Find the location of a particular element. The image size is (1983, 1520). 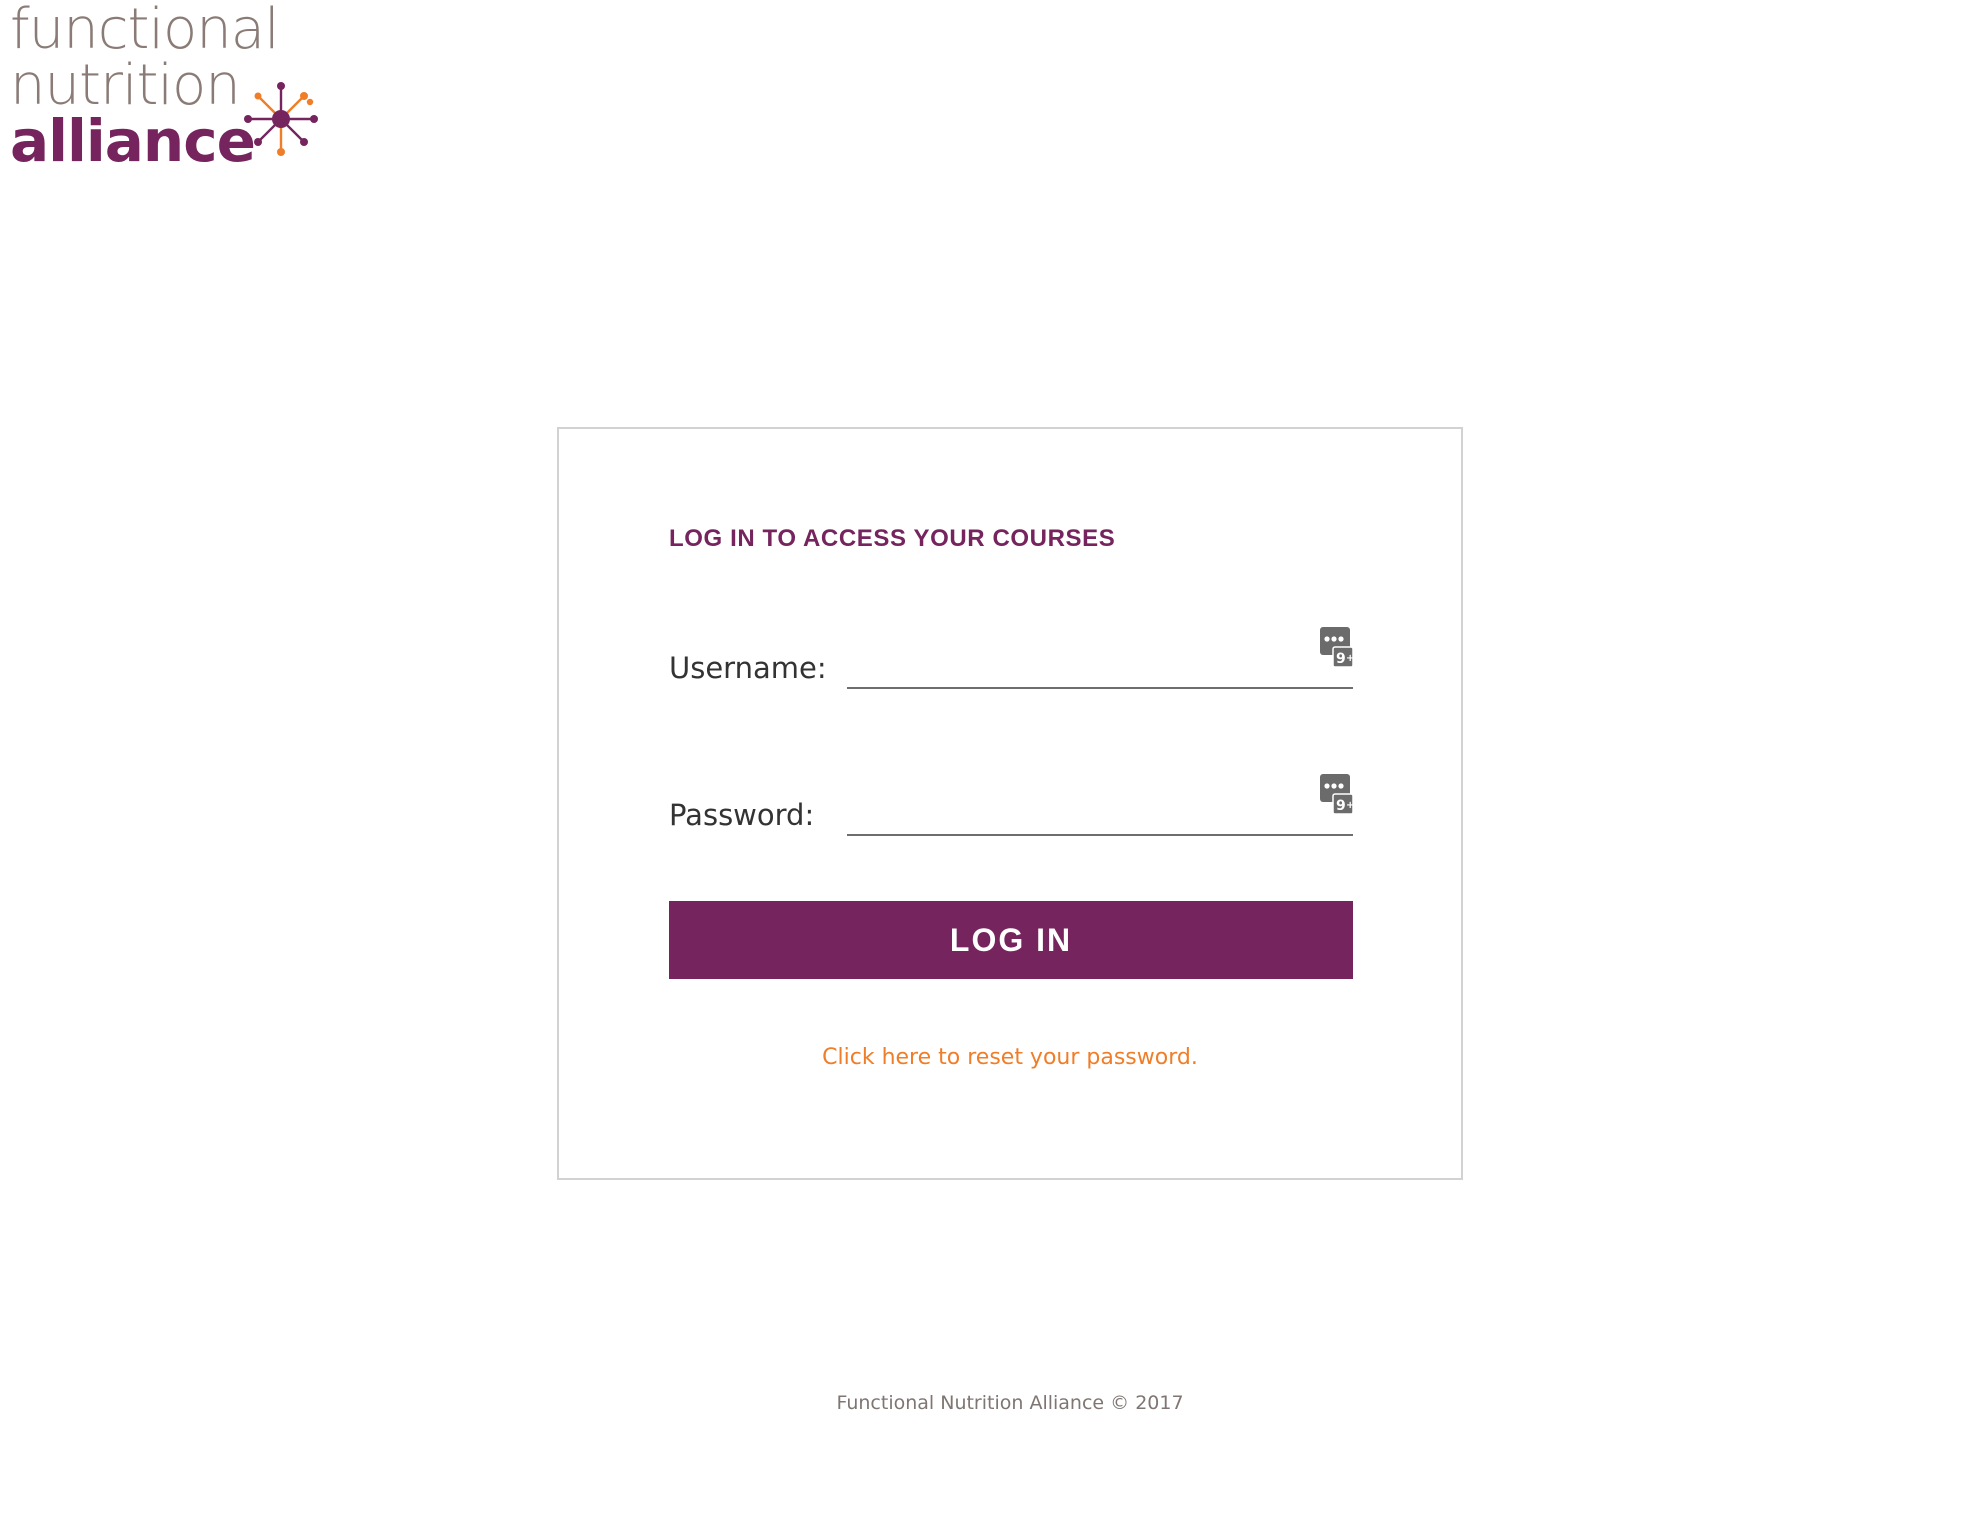

starburst-logo-icon is located at coordinates (281, 119).